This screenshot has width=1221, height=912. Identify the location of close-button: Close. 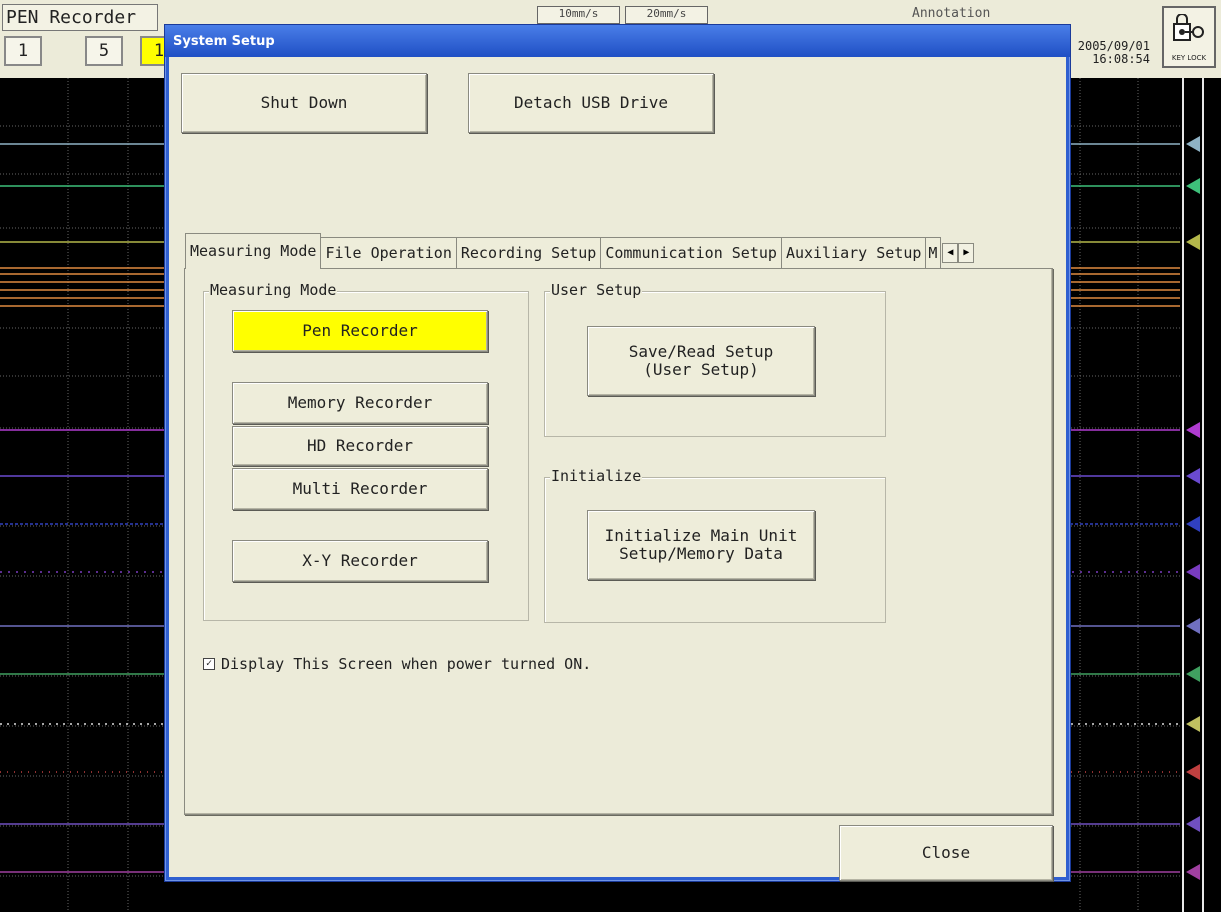
(946, 853).